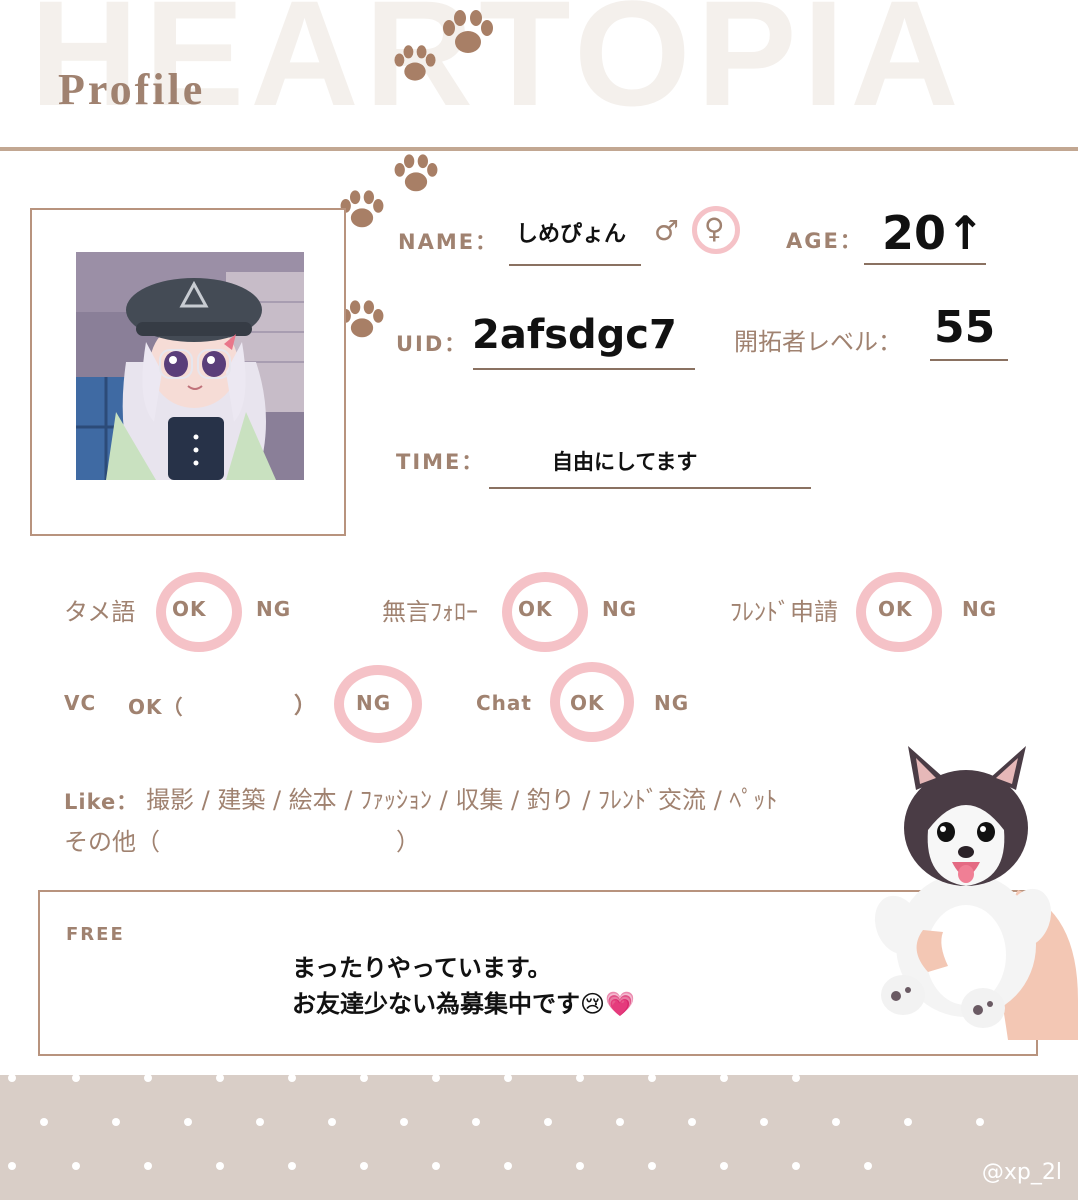  Describe the element at coordinates (306, 706) in the screenshot. I see `vc-close-paren: ）` at that location.